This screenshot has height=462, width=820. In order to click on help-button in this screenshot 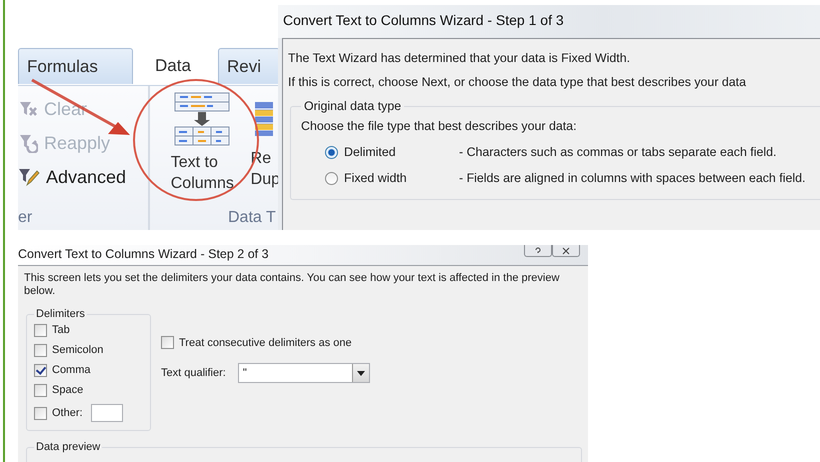, I will do `click(538, 251)`.